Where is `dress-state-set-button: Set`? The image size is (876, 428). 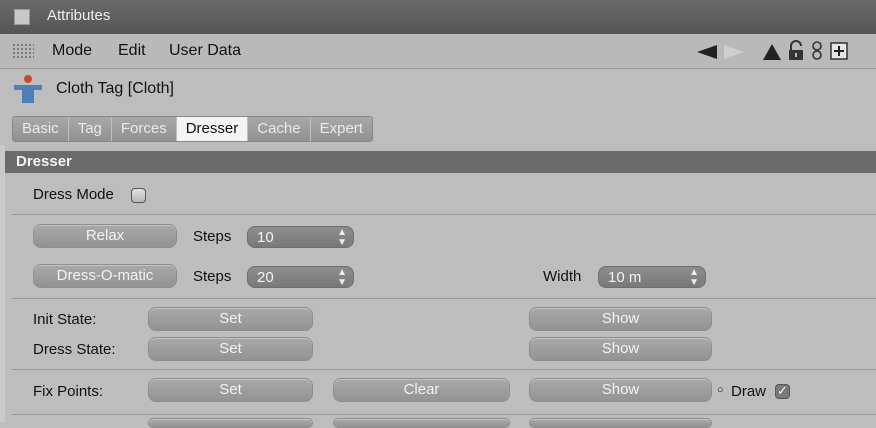
dress-state-set-button: Set is located at coordinates (230, 349).